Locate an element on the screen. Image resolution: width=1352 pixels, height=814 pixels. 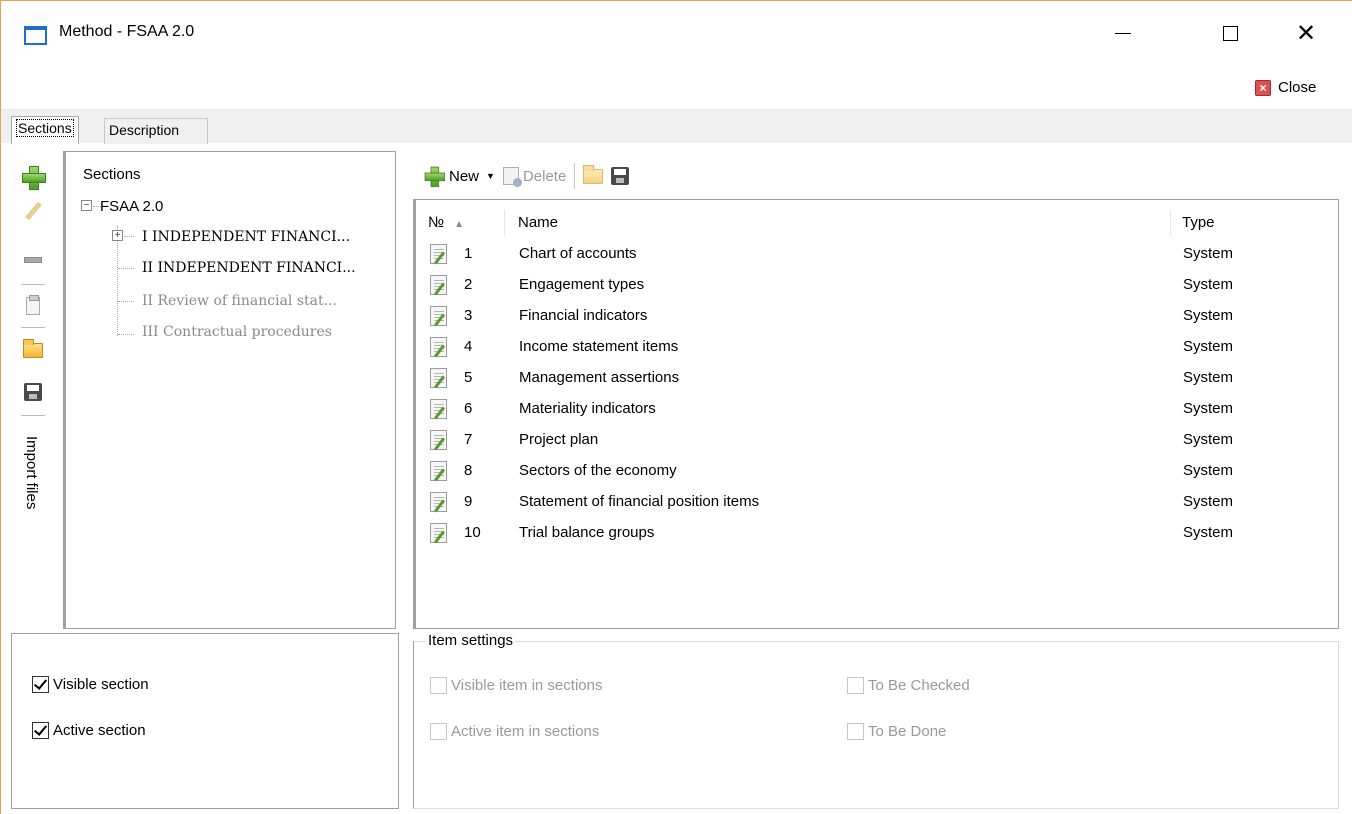
paste-section-button is located at coordinates (33, 306).